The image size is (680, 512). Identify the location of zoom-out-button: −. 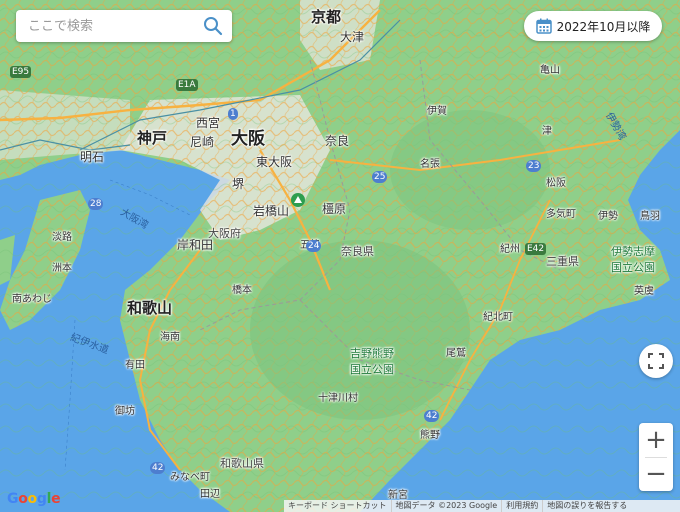
(656, 474).